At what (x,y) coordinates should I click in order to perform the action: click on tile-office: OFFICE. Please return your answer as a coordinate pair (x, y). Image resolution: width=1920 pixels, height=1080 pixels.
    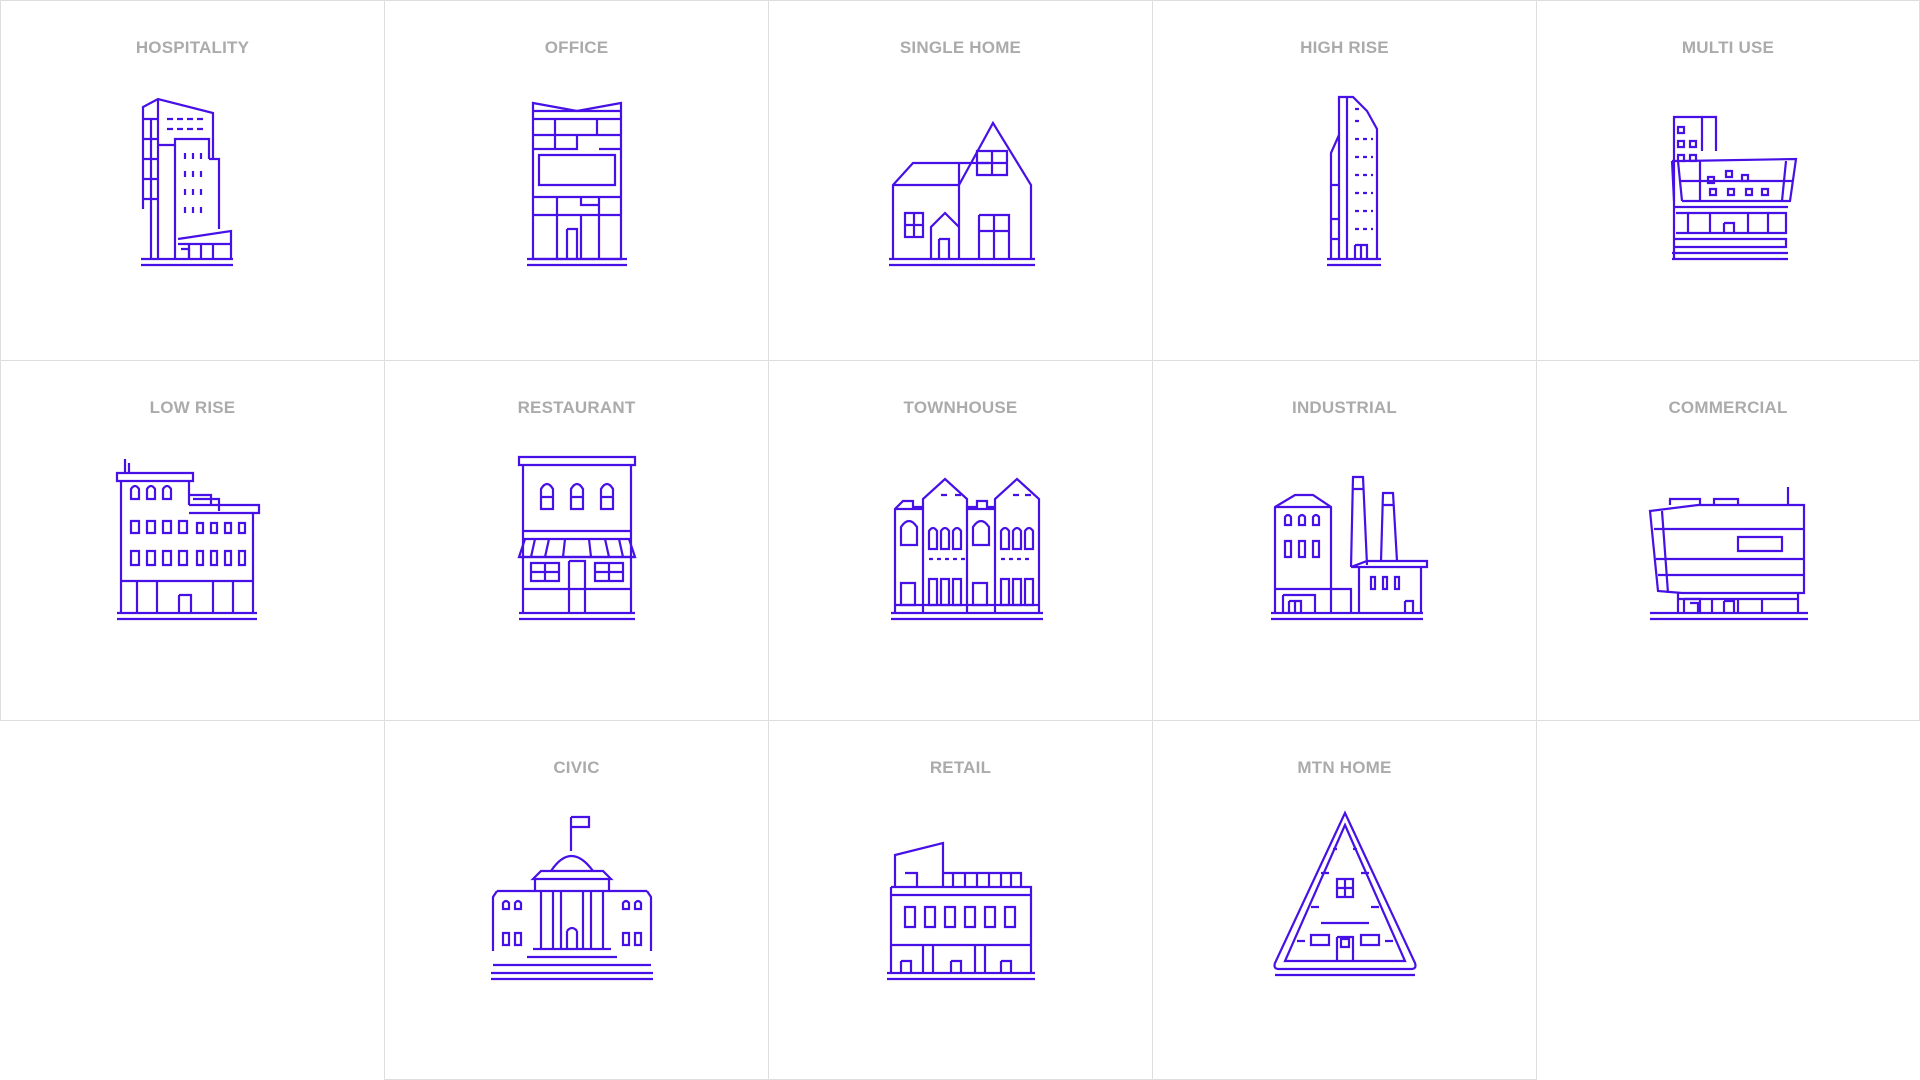
    Looking at the image, I should click on (577, 180).